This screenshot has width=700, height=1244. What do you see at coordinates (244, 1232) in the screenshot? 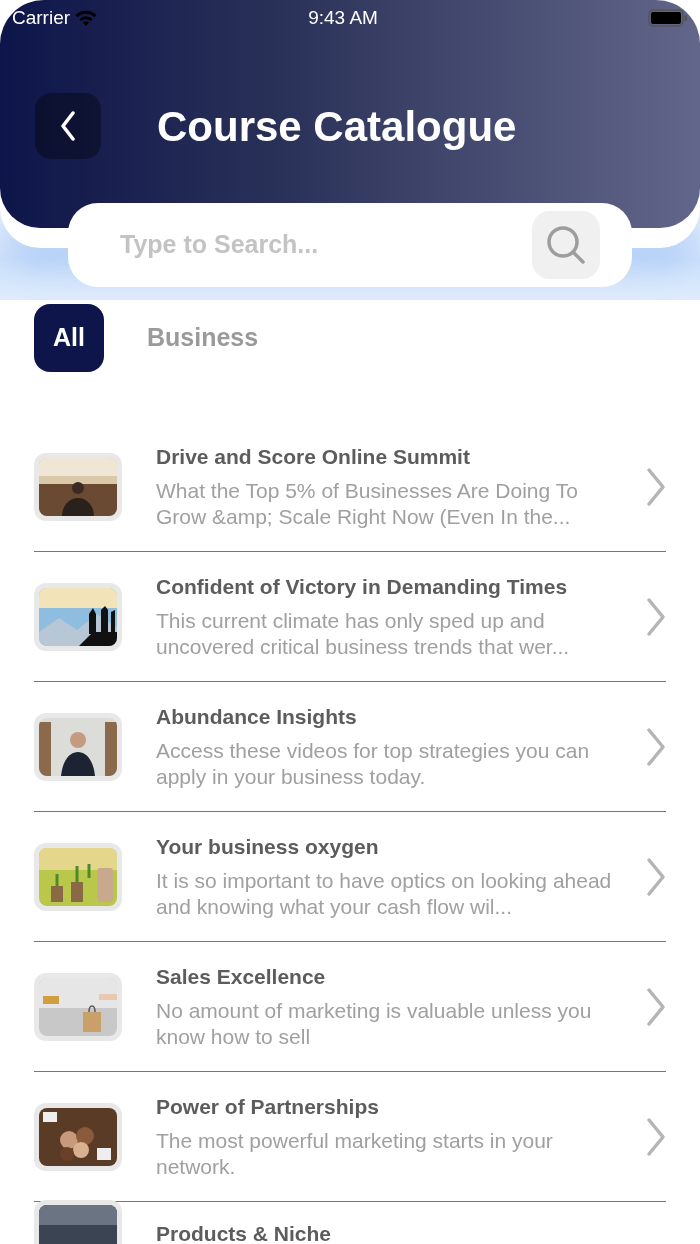
I see `course-title: Products & Niche` at bounding box center [244, 1232].